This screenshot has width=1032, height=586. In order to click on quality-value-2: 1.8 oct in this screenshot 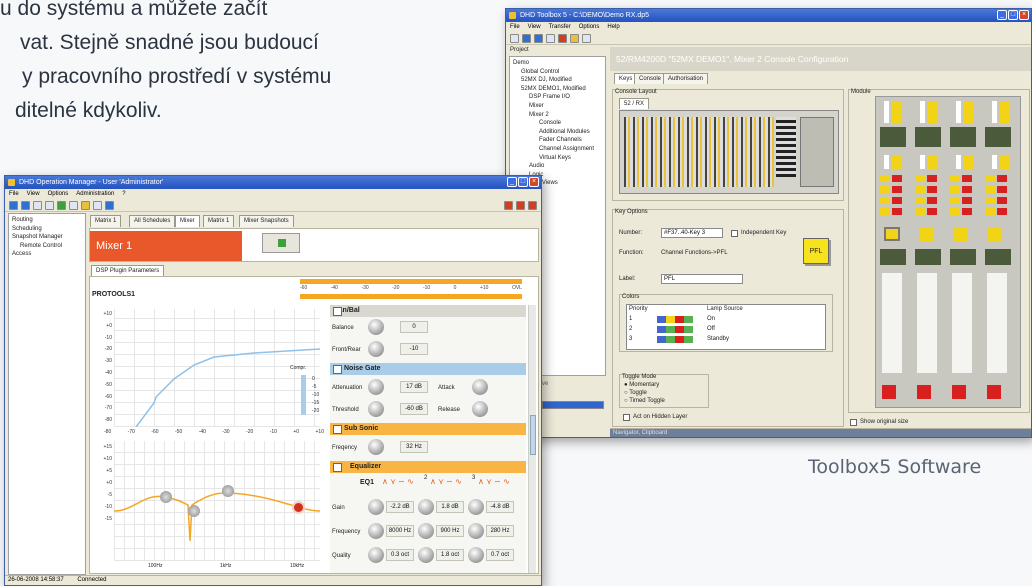, I will do `click(450, 555)`.